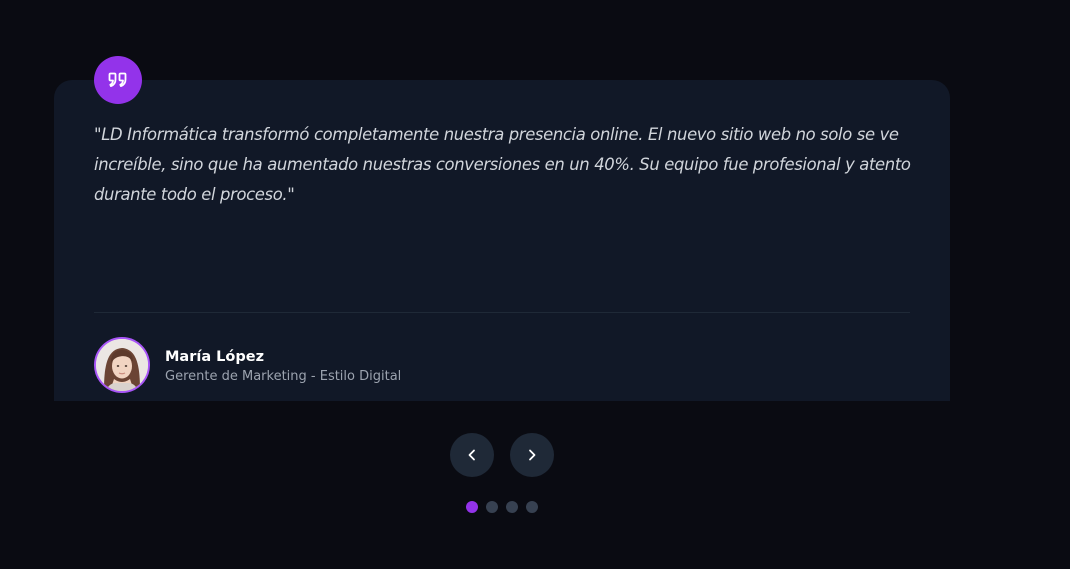 The width and height of the screenshot is (1070, 569). I want to click on chevron-left-icon, so click(471, 455).